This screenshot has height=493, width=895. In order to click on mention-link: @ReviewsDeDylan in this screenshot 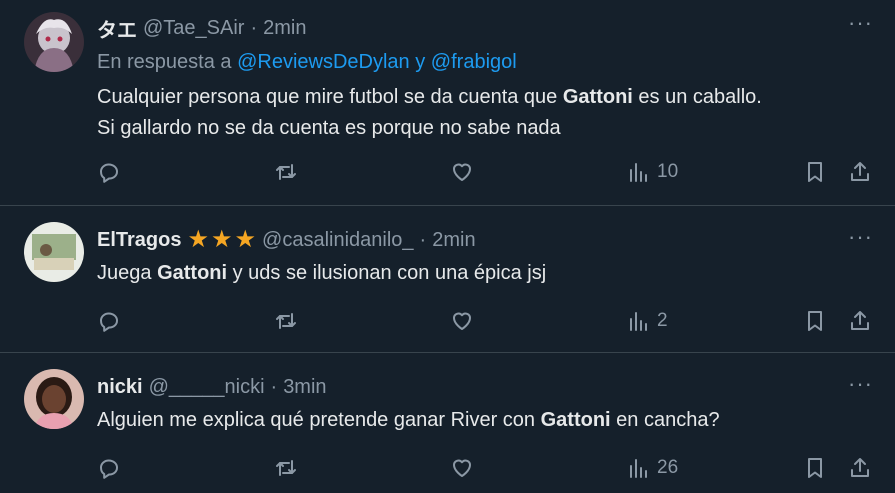, I will do `click(323, 62)`.